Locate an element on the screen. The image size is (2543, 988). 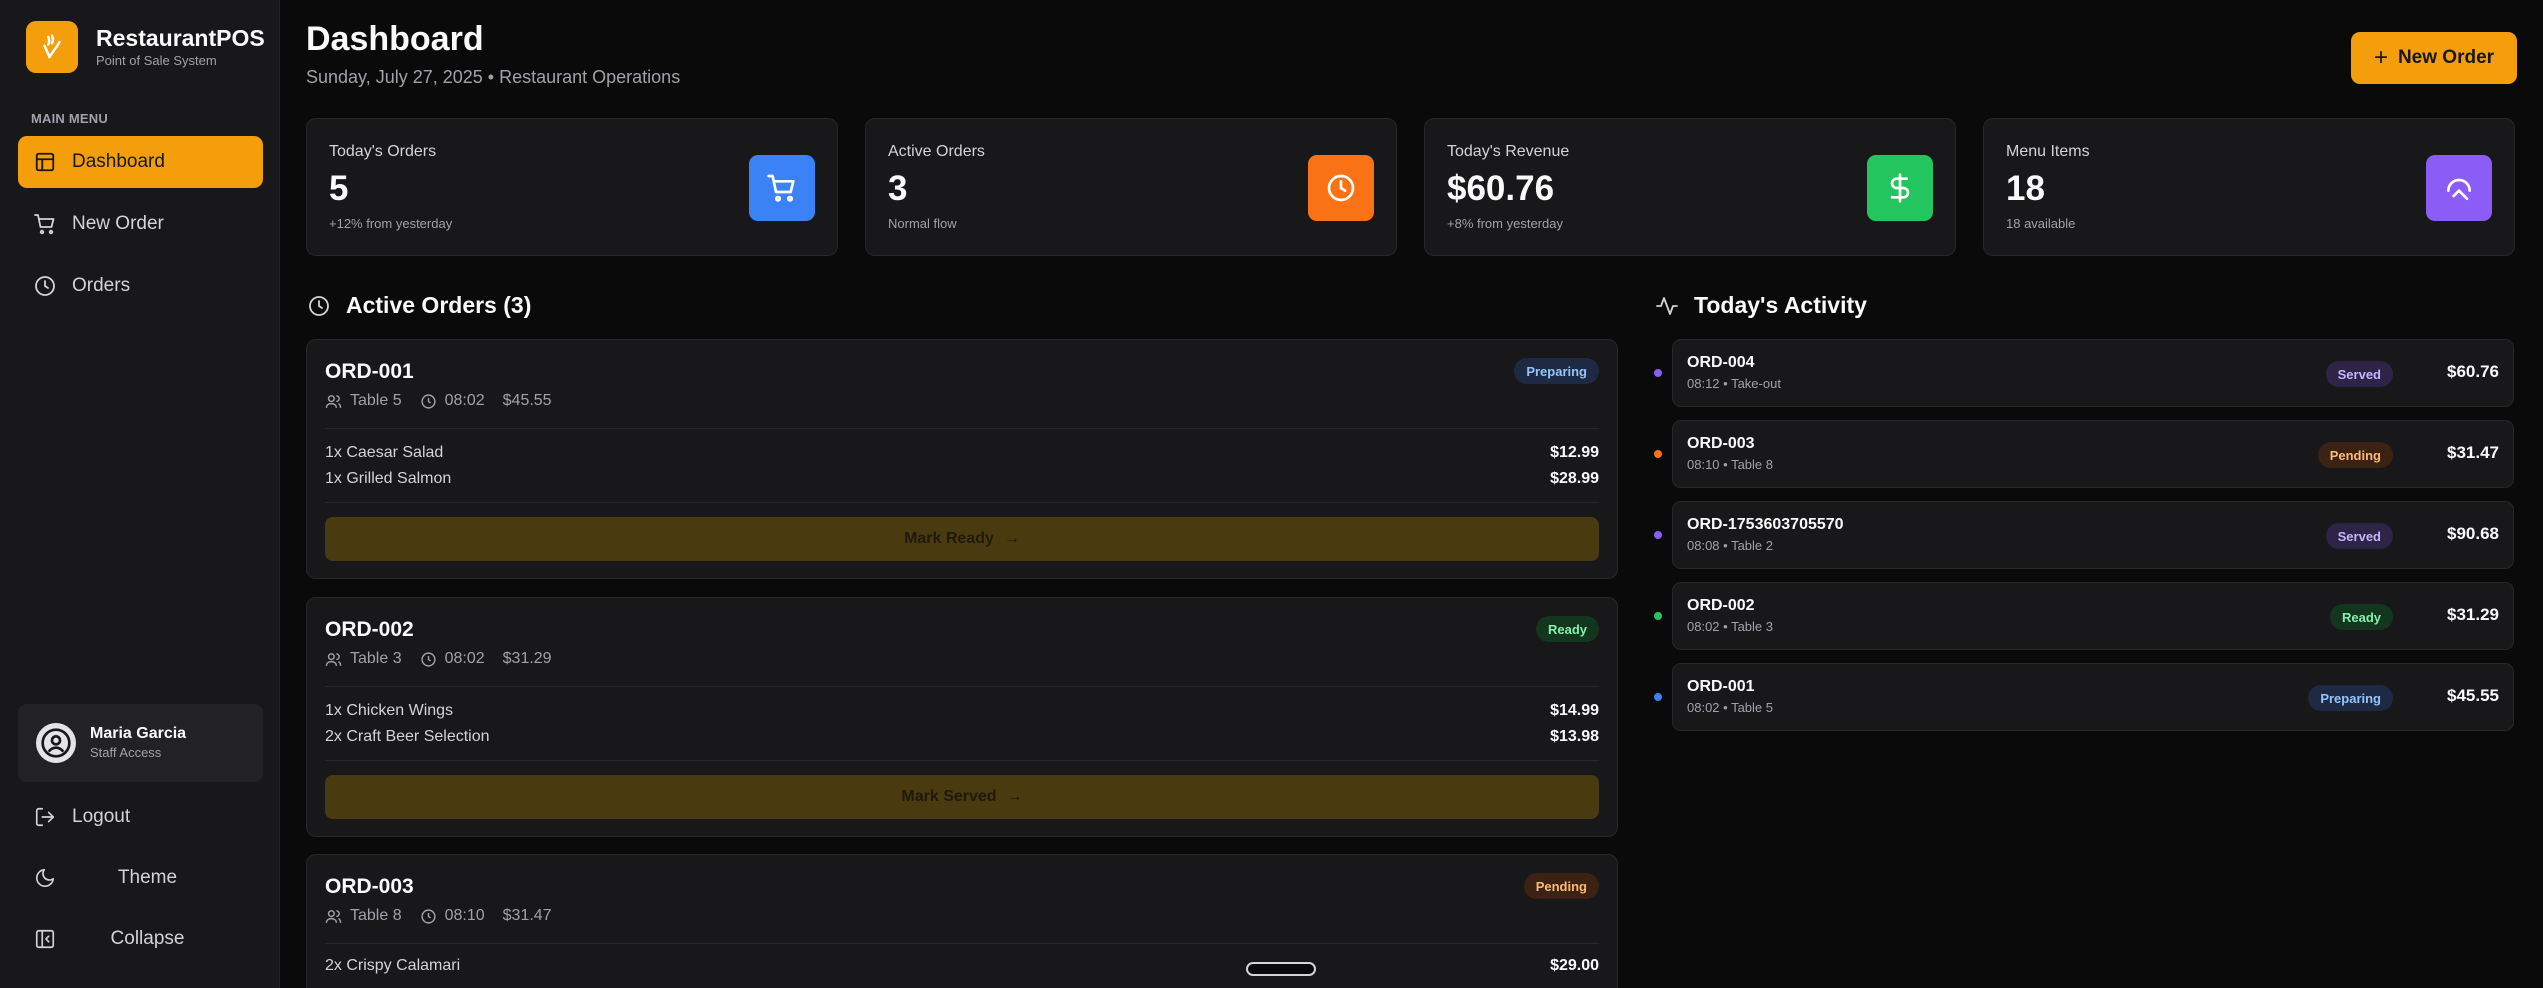
activity-amount: $60.76 is located at coordinates (2473, 371).